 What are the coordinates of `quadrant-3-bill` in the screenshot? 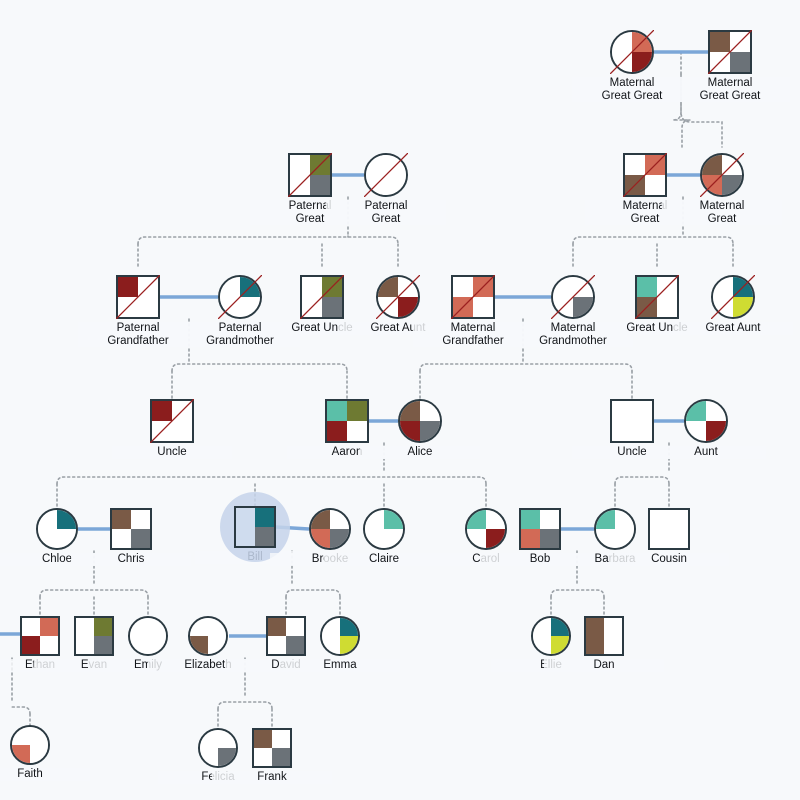 It's located at (245, 536).